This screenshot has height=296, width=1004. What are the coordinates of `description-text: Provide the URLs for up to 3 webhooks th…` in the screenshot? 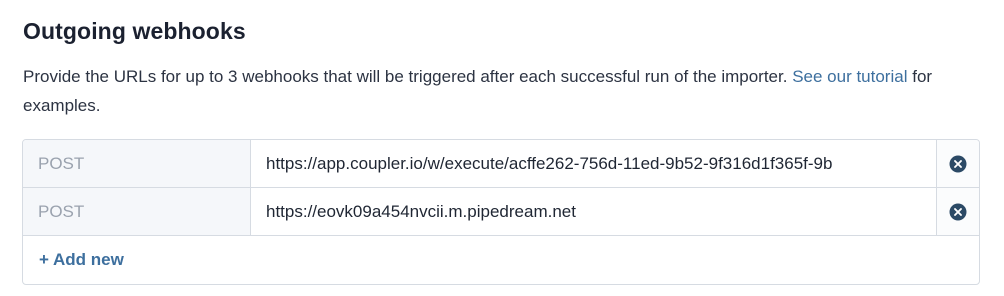 It's located at (405, 76).